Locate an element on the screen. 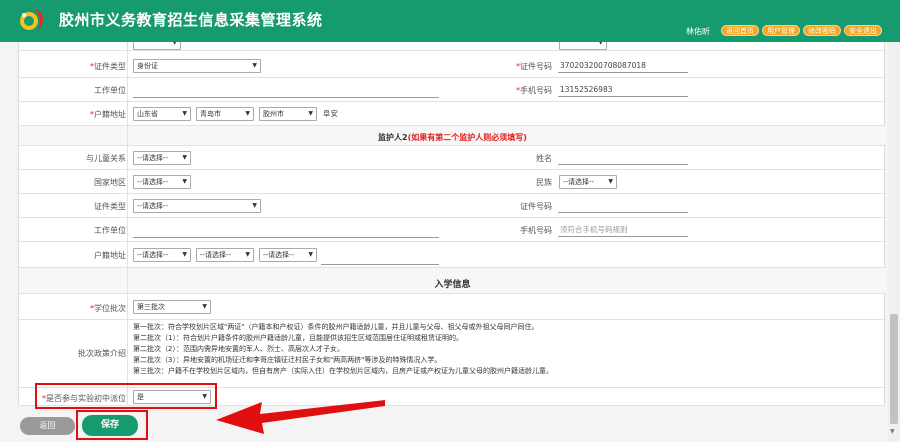 The image size is (900, 442). partial-select: ▼ is located at coordinates (157, 46).